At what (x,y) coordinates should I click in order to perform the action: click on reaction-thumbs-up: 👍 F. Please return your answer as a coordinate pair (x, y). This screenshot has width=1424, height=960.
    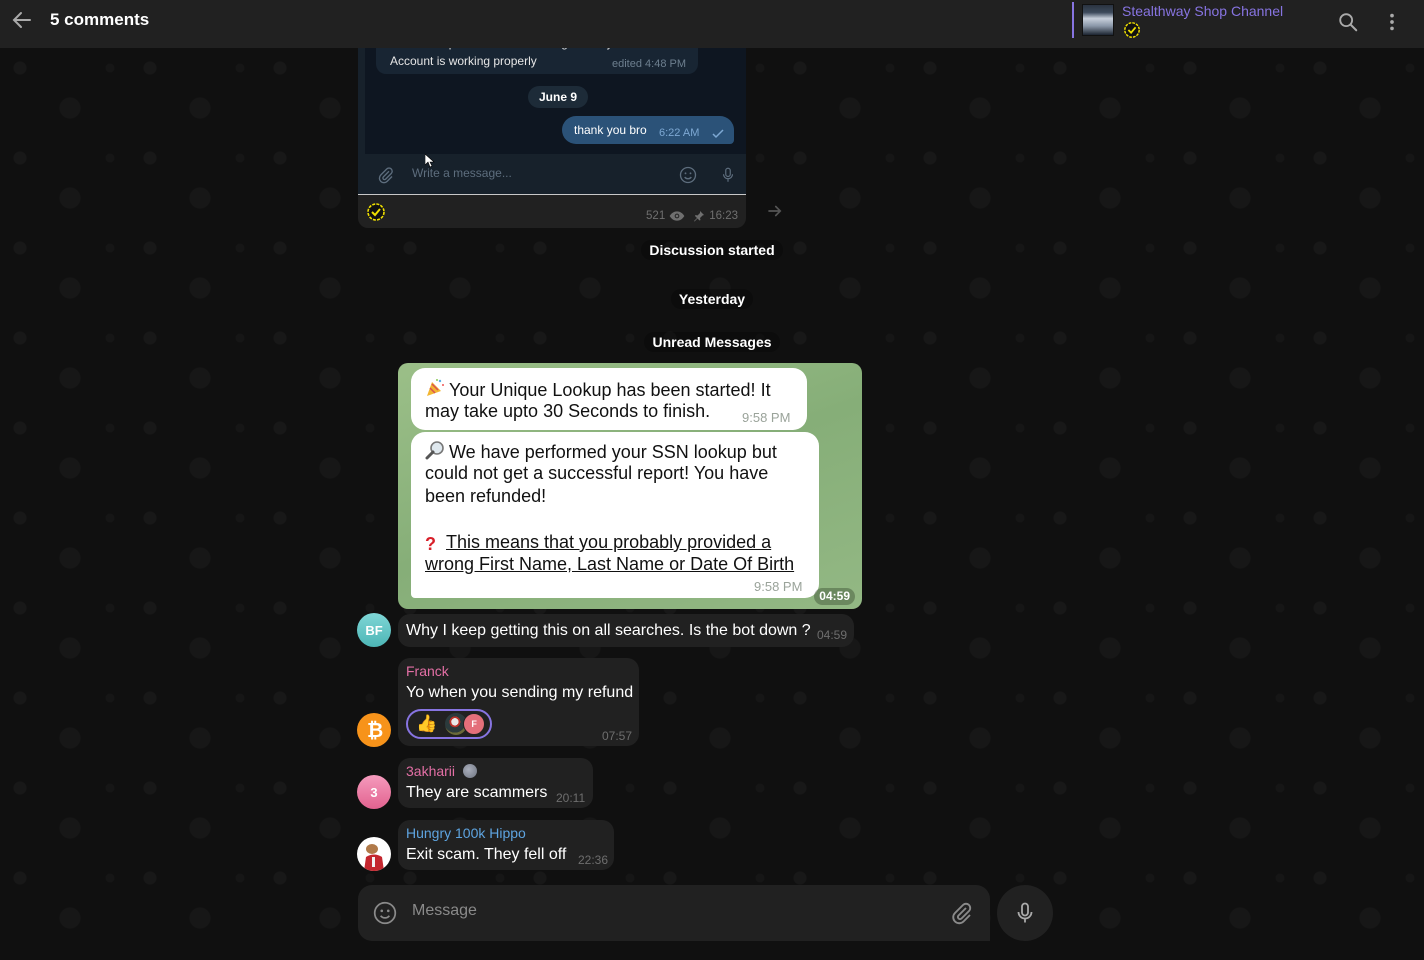
    Looking at the image, I should click on (449, 724).